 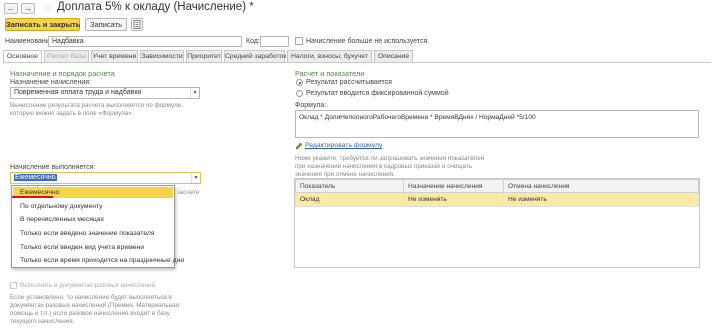 I want to click on col-indicator: Показатель, so click(x=349, y=186).